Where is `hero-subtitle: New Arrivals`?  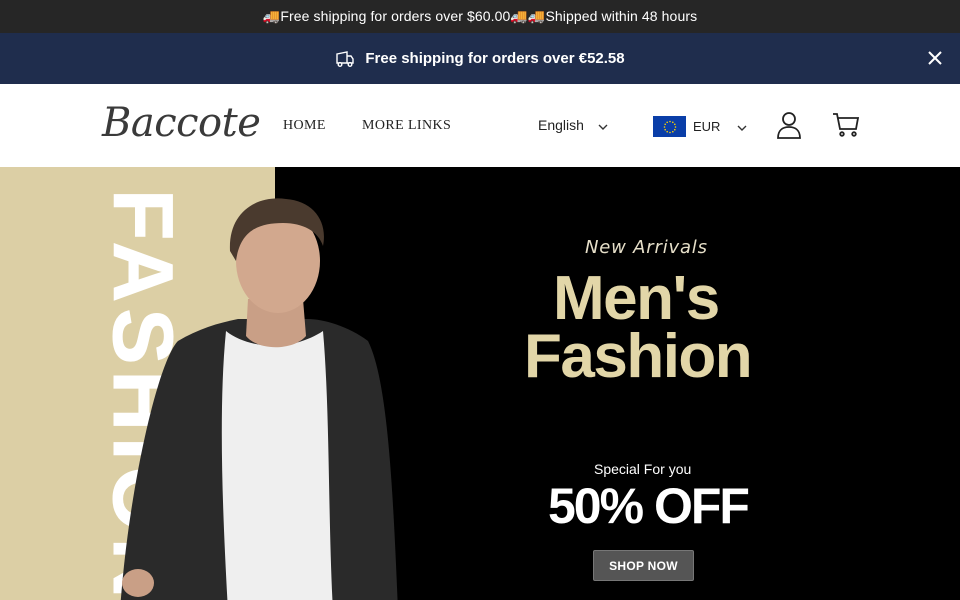 hero-subtitle: New Arrivals is located at coordinates (646, 247).